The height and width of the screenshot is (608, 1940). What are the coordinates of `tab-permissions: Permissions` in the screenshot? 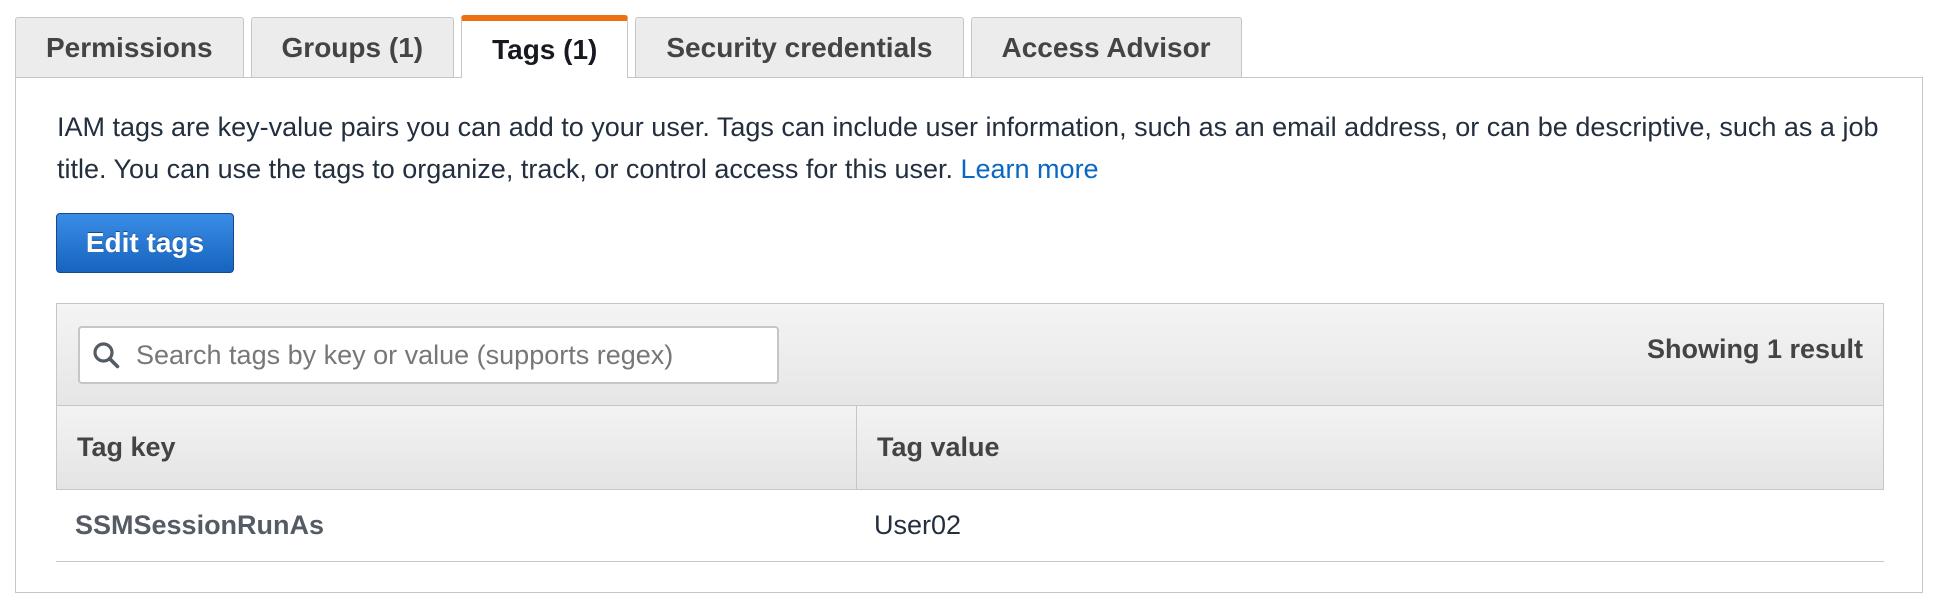 It's located at (129, 47).